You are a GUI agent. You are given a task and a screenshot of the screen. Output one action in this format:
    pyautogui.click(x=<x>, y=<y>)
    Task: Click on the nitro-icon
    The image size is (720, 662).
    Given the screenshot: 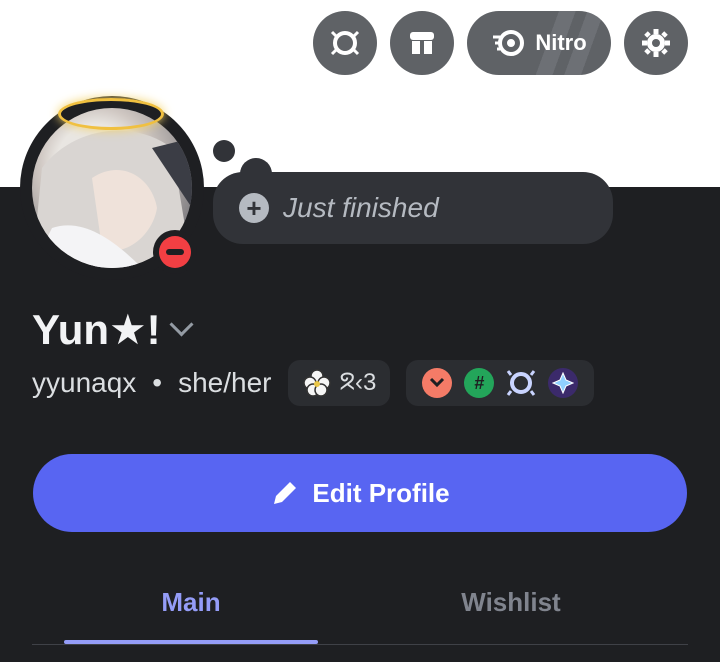 What is the action you would take?
    pyautogui.click(x=509, y=43)
    